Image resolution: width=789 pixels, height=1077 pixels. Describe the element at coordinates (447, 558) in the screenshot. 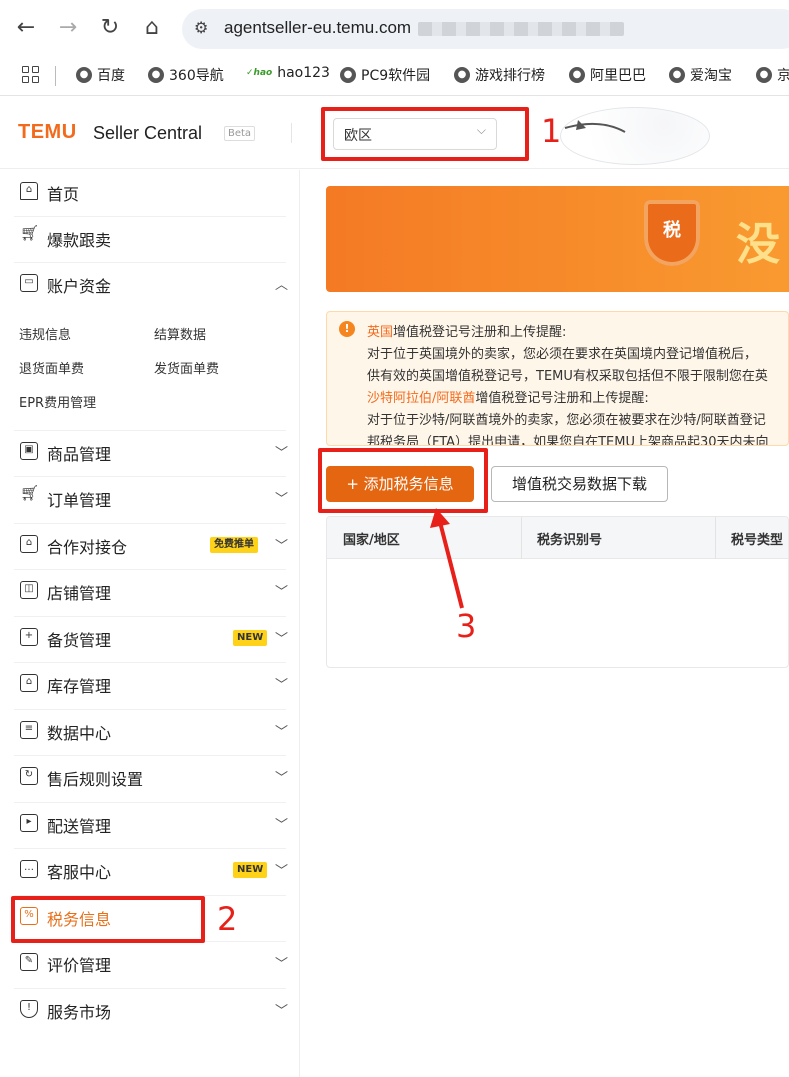

I see `annotation-arrow` at that location.